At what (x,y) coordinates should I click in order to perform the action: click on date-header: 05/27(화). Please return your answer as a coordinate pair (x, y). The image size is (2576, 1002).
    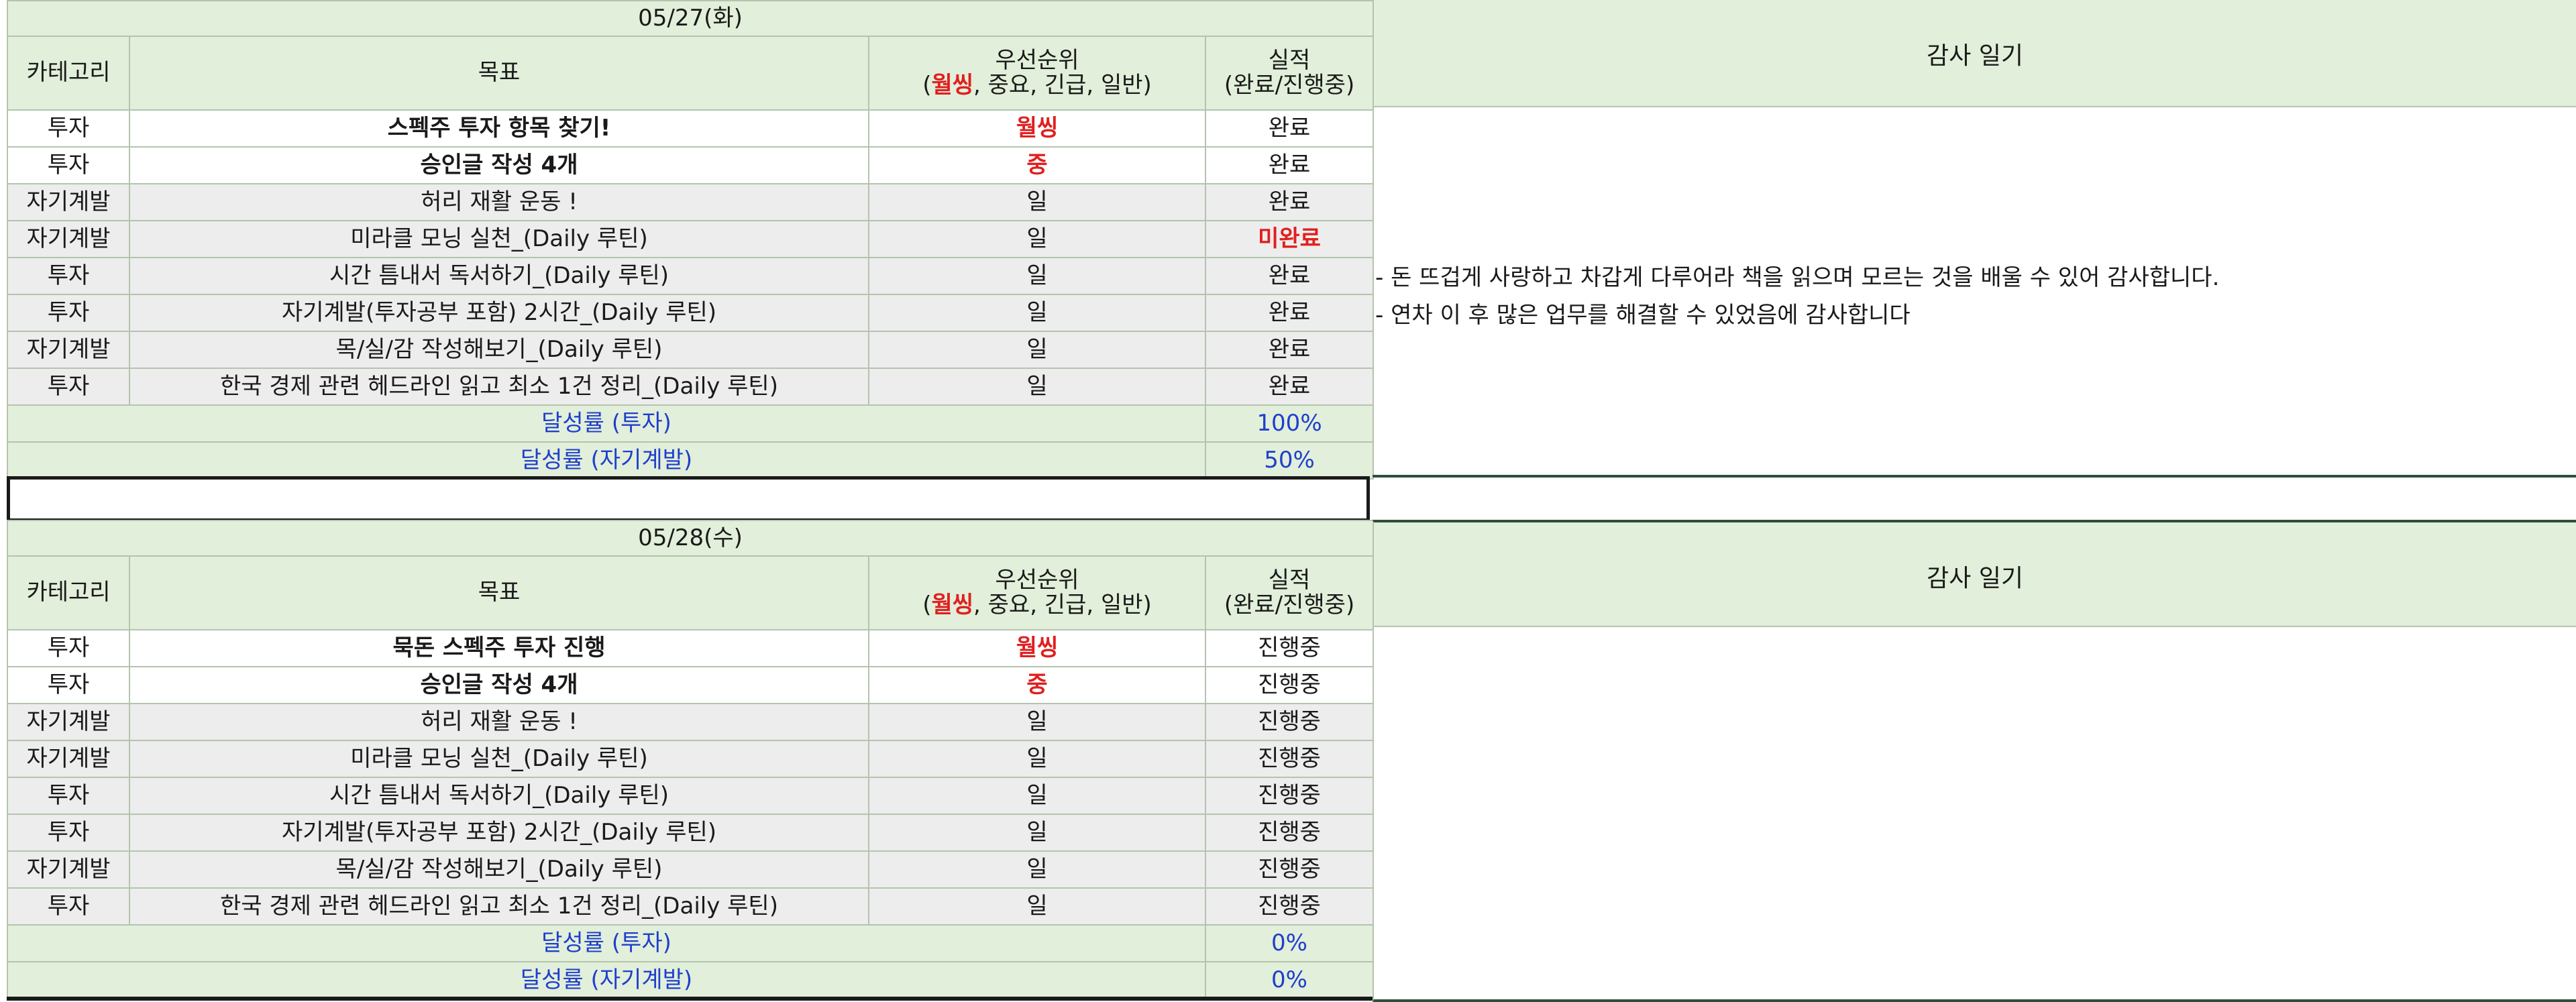
    Looking at the image, I should click on (690, 19).